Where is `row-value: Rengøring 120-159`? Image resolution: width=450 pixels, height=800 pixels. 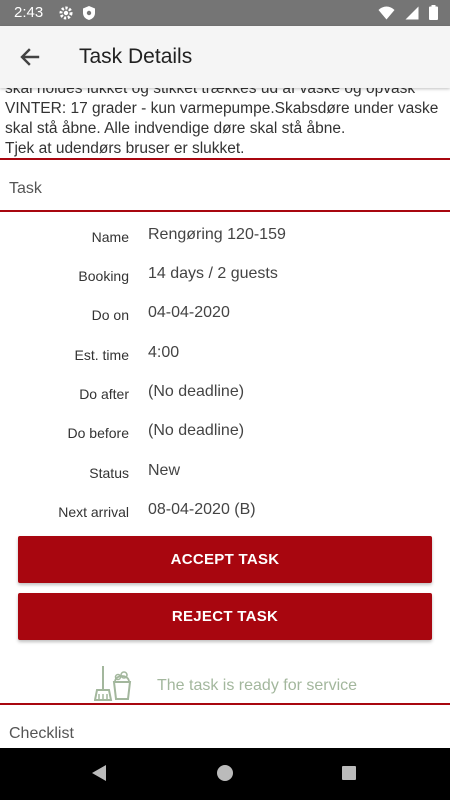 row-value: Rengøring 120-159 is located at coordinates (217, 234).